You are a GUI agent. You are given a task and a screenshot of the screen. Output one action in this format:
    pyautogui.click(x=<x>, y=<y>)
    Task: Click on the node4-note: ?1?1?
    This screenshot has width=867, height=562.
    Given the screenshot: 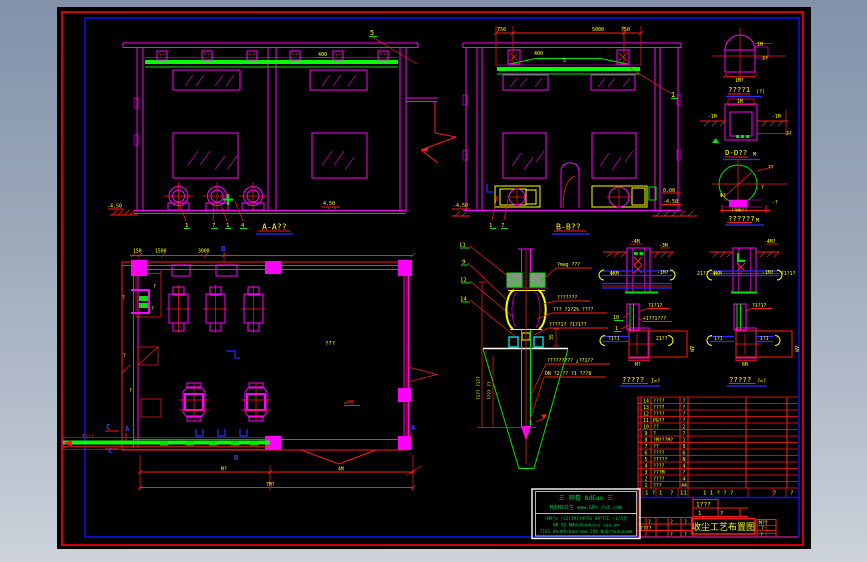 What is the action you would take?
    pyautogui.click(x=759, y=306)
    